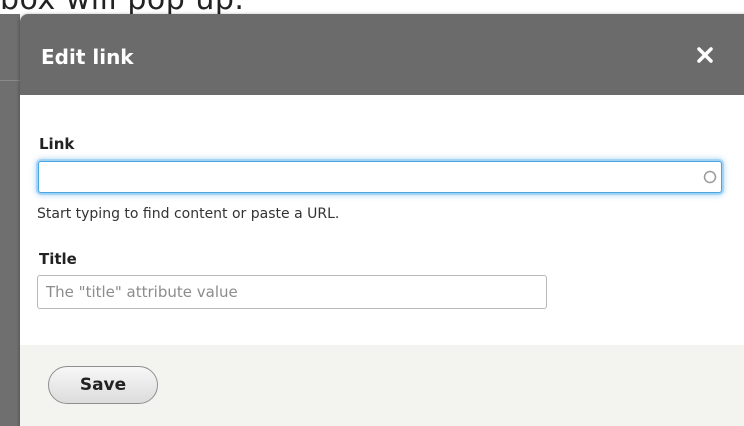  Describe the element at coordinates (58, 259) in the screenshot. I see `title-label: Title` at that location.